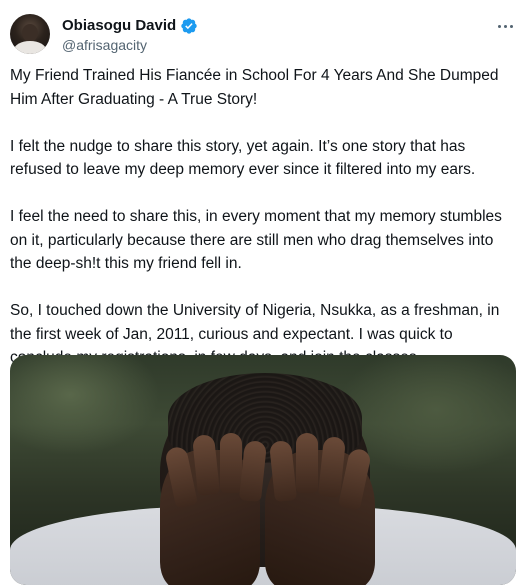 The width and height of the screenshot is (527, 585). Describe the element at coordinates (104, 45) in the screenshot. I see `author-handle: @afrisagacity` at that location.